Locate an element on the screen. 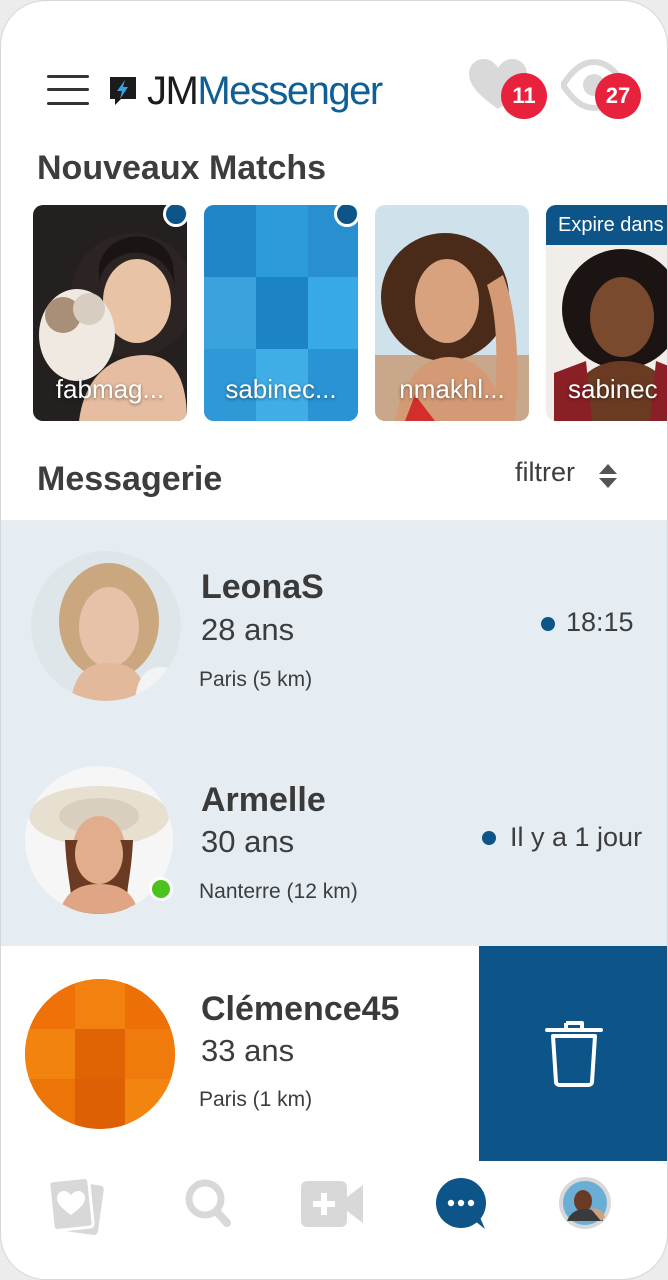 This screenshot has width=668, height=1280. contact-name: Armelle is located at coordinates (263, 800).